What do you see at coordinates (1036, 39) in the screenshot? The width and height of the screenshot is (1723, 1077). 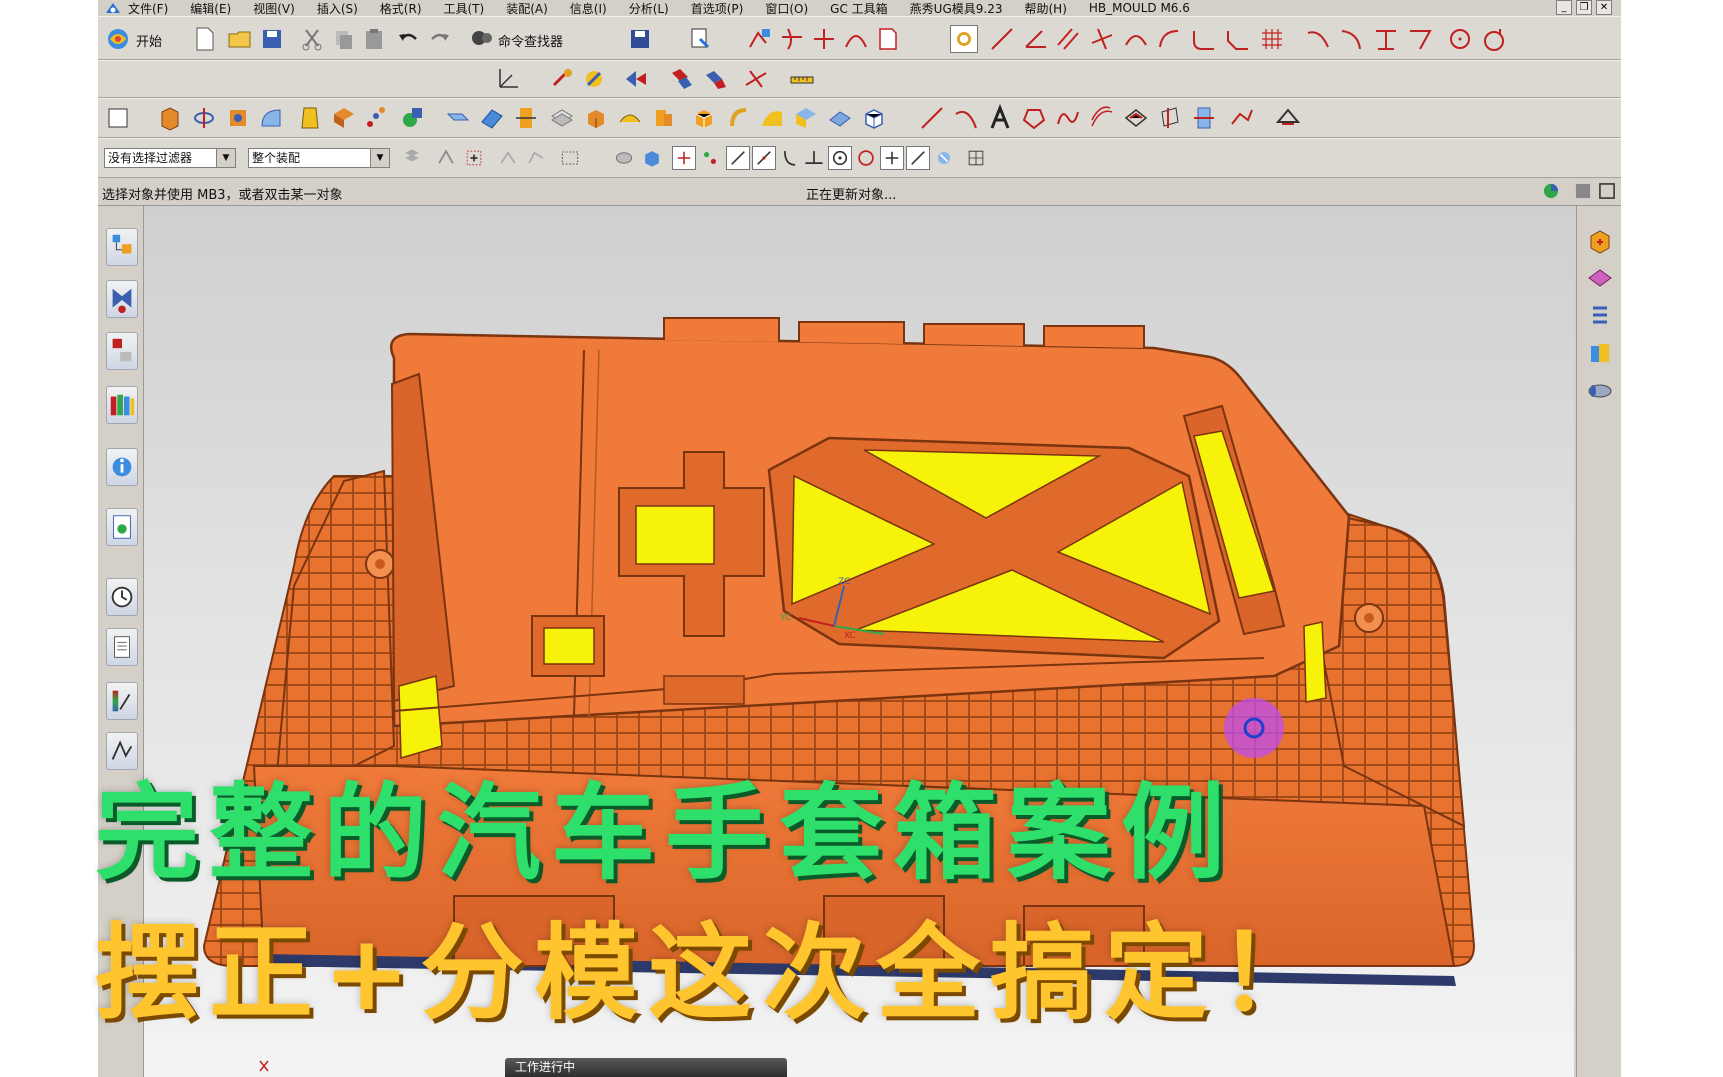 I see `angle-line-icon` at bounding box center [1036, 39].